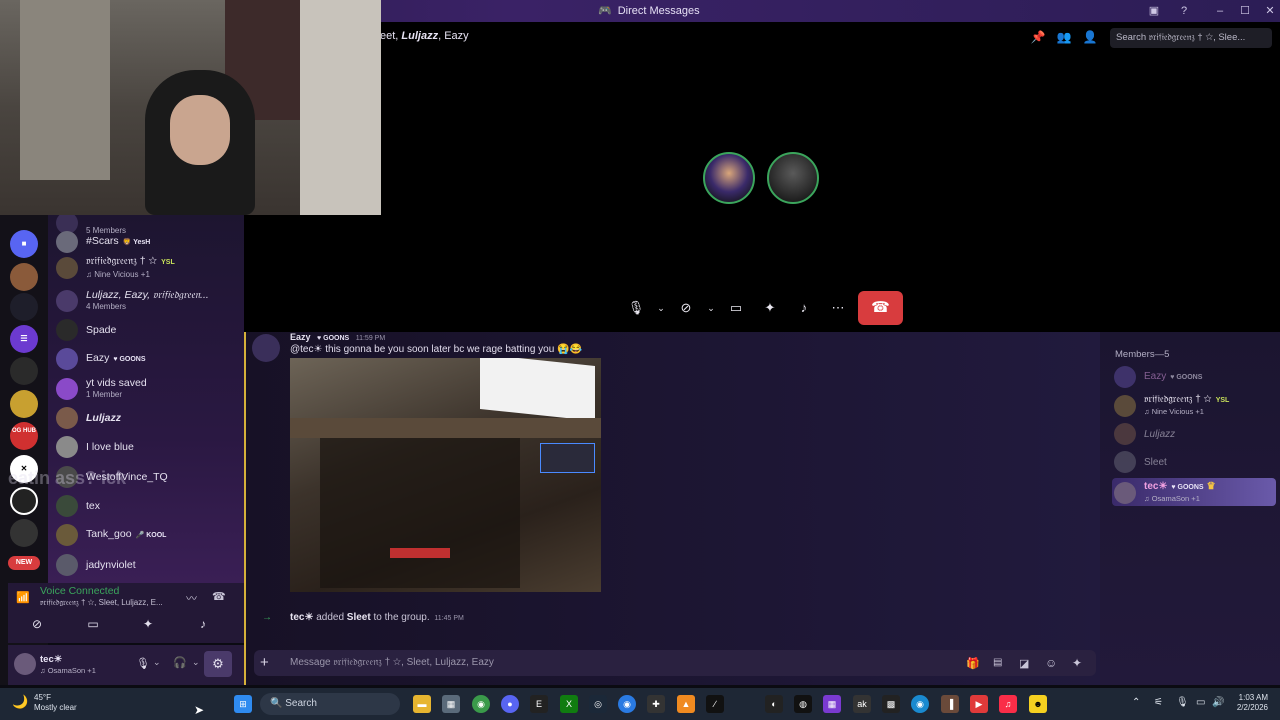 This screenshot has height=720, width=1280. What do you see at coordinates (997, 662) in the screenshot?
I see `gif-icon: ▤` at bounding box center [997, 662].